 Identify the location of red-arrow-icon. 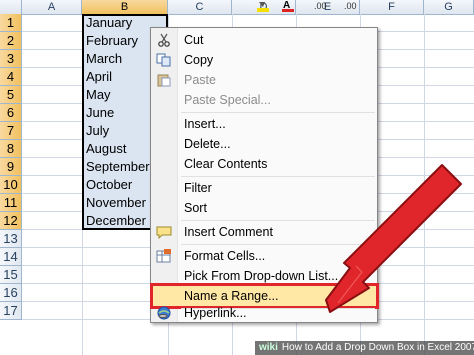
(393, 238).